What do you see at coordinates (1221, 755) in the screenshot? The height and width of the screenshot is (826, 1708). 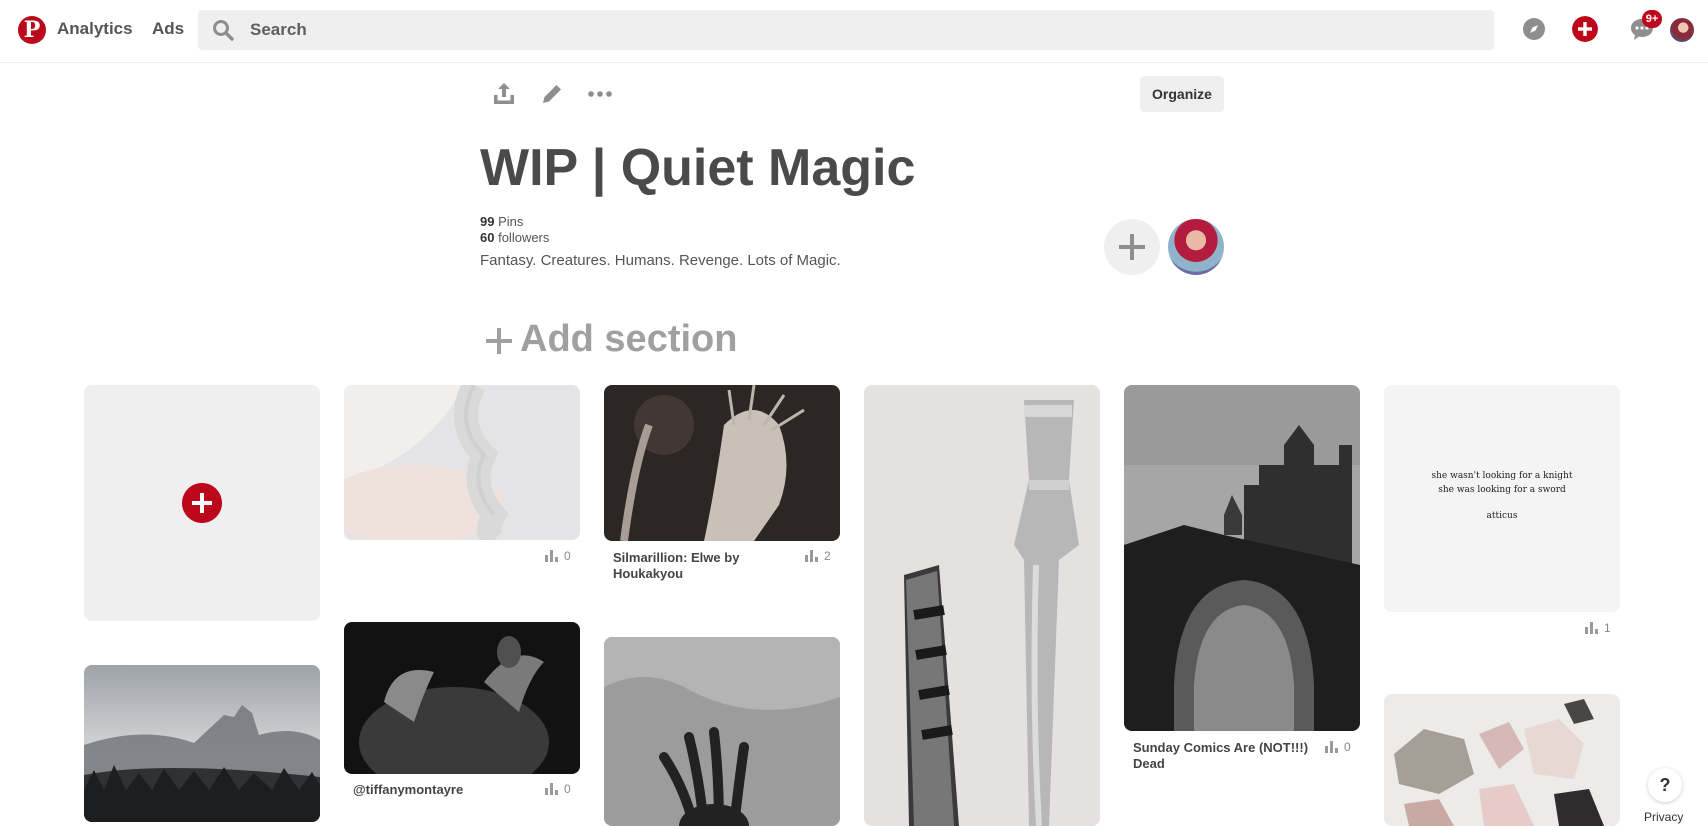 I see `pin-title: Sunday Comics Are (NOT!!!) Dead` at bounding box center [1221, 755].